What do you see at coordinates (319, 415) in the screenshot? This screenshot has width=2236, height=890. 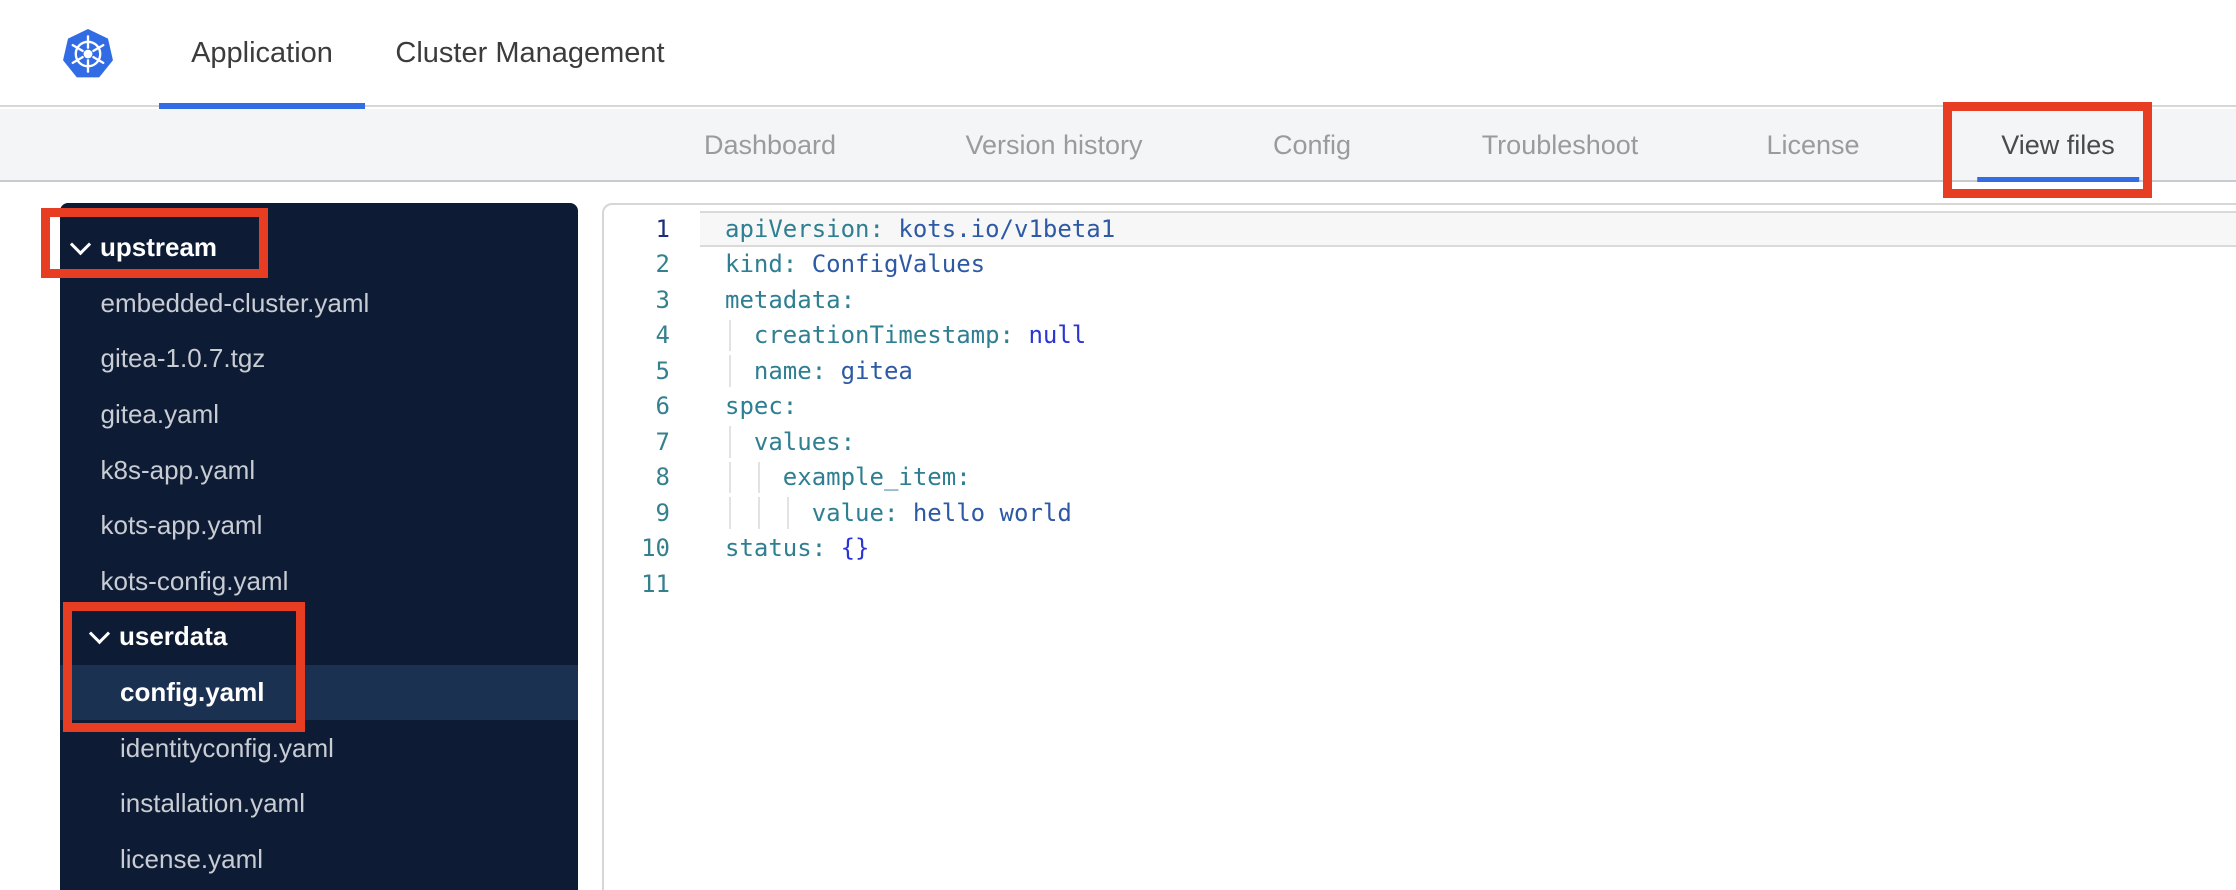 I see `file-gitea-yaml: gitea.yaml` at bounding box center [319, 415].